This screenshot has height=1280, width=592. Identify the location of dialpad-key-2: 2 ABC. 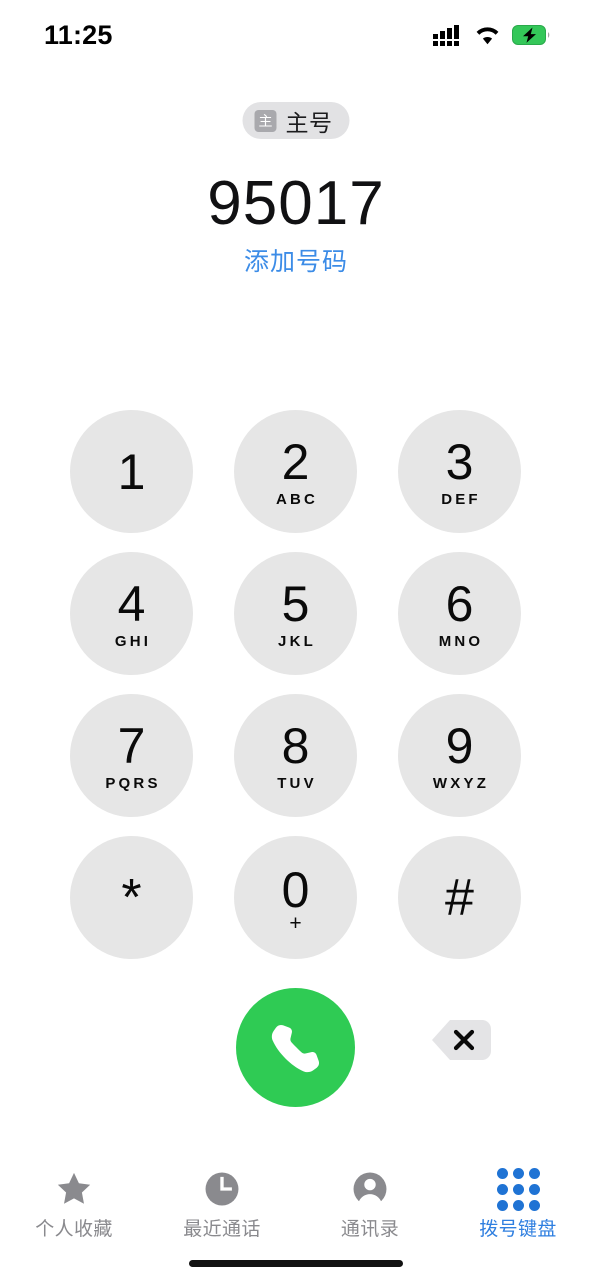
(295, 471).